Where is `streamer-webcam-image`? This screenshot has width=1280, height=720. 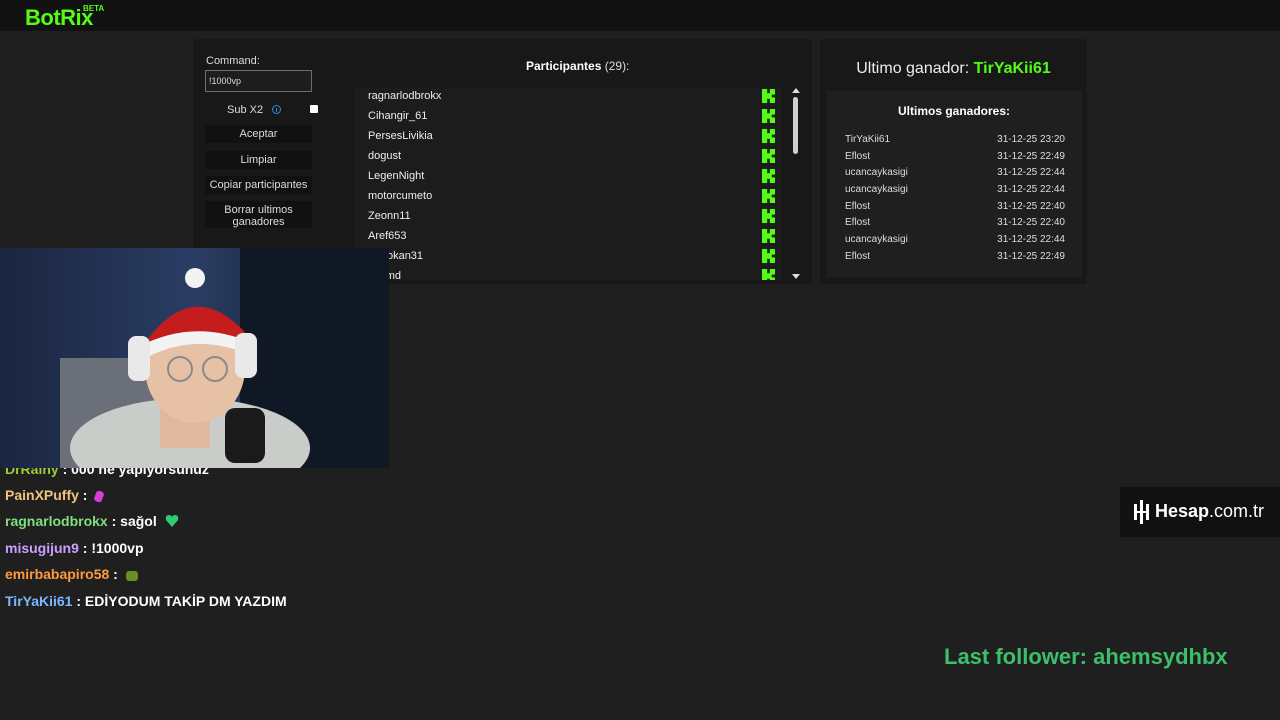
streamer-webcam-image is located at coordinates (194, 358).